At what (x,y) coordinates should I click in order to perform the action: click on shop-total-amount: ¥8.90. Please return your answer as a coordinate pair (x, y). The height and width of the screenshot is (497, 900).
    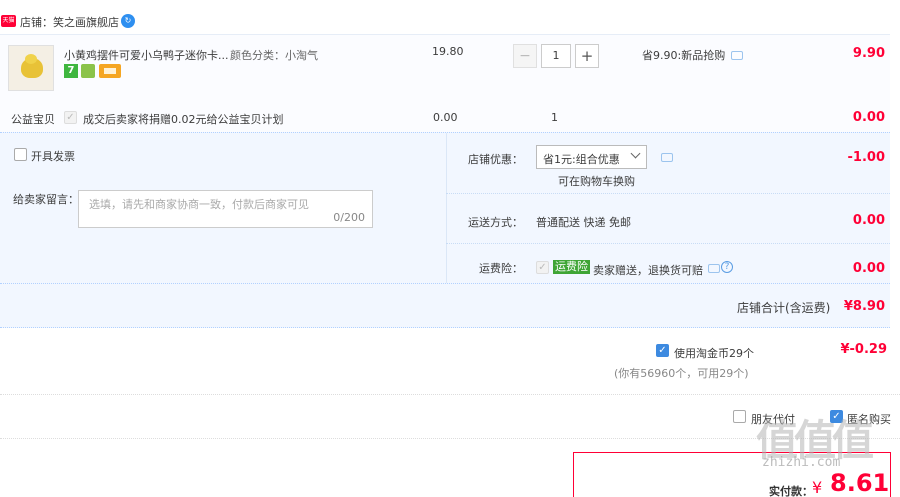
    Looking at the image, I should click on (864, 306).